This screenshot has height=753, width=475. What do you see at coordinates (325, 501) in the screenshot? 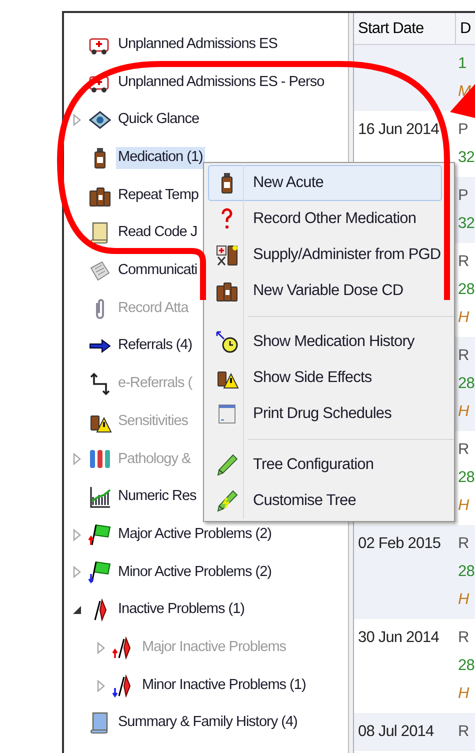
I see `menu-item: Customise Tree` at bounding box center [325, 501].